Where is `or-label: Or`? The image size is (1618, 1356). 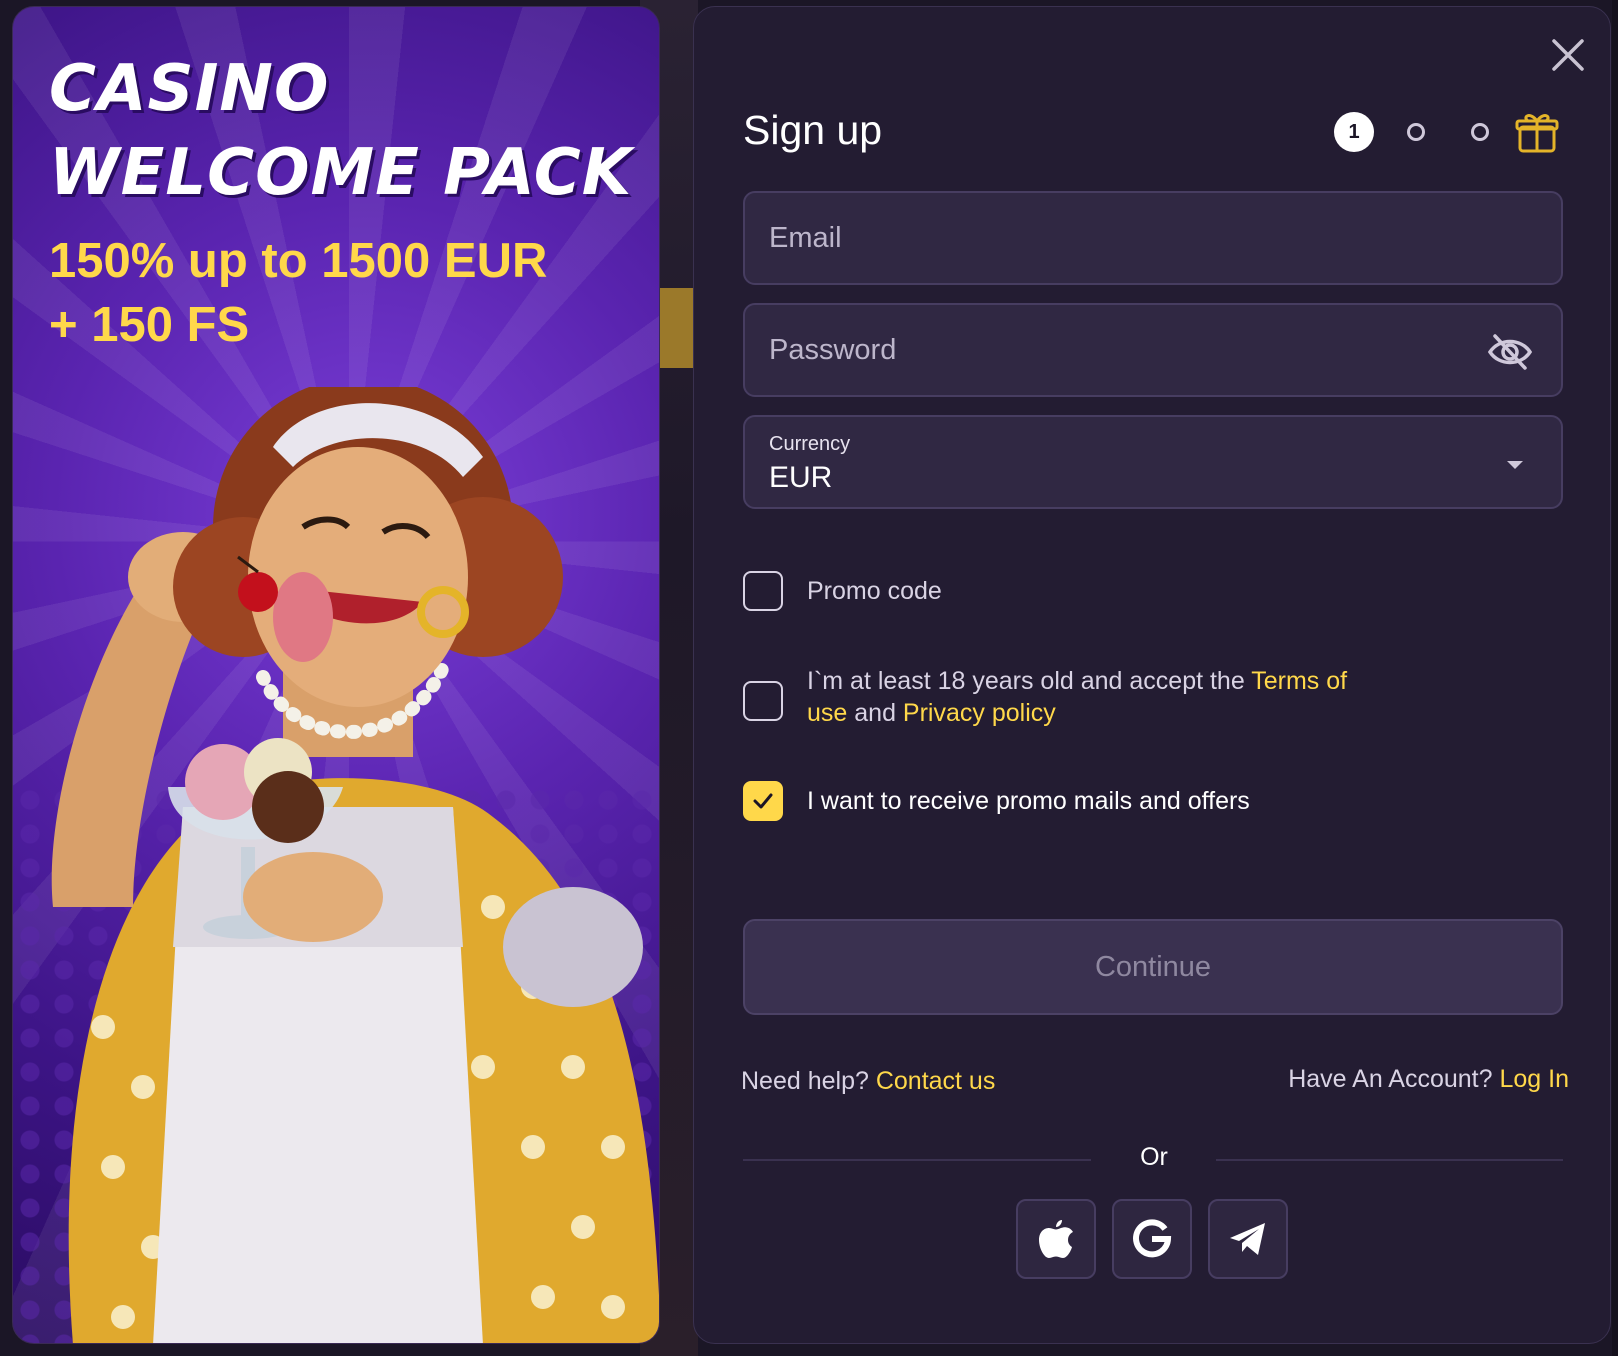 or-label: Or is located at coordinates (1154, 1157).